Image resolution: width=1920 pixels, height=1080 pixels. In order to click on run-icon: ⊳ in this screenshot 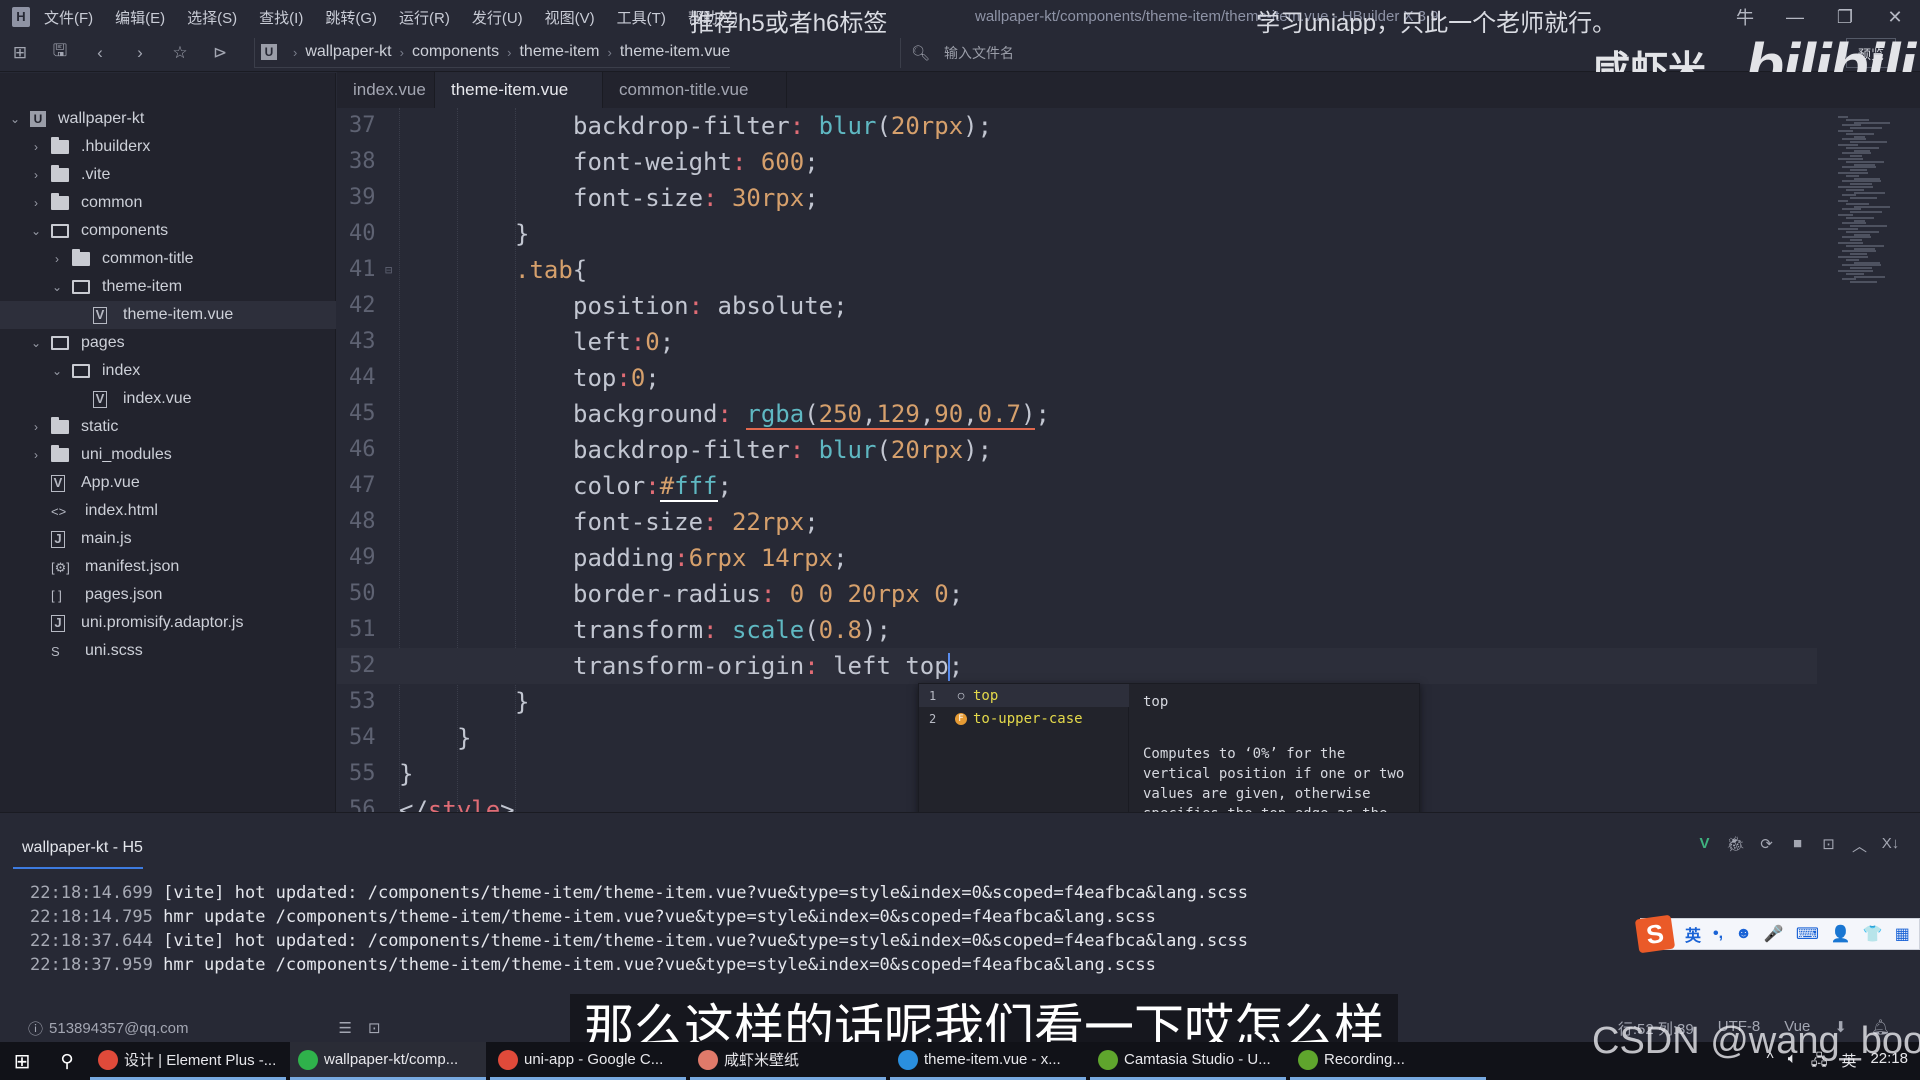, I will do `click(220, 53)`.